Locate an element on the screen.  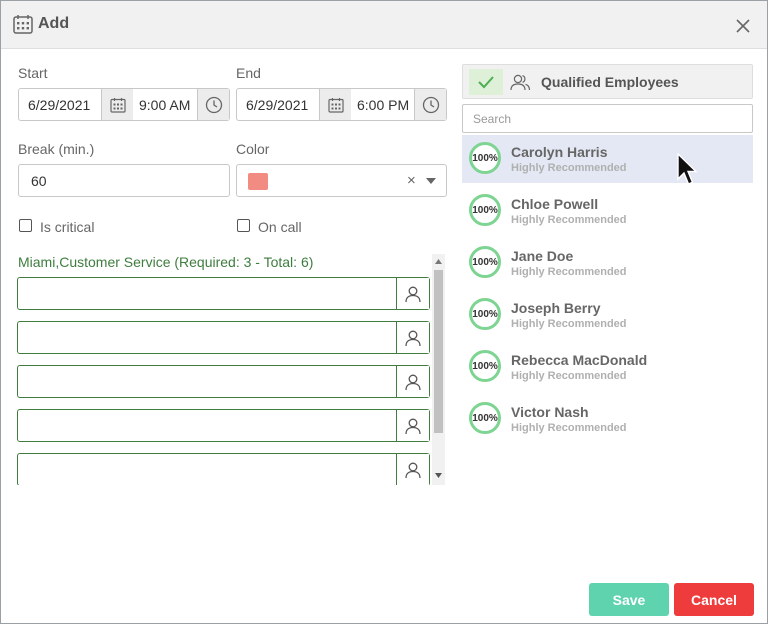
break-input is located at coordinates (126, 180).